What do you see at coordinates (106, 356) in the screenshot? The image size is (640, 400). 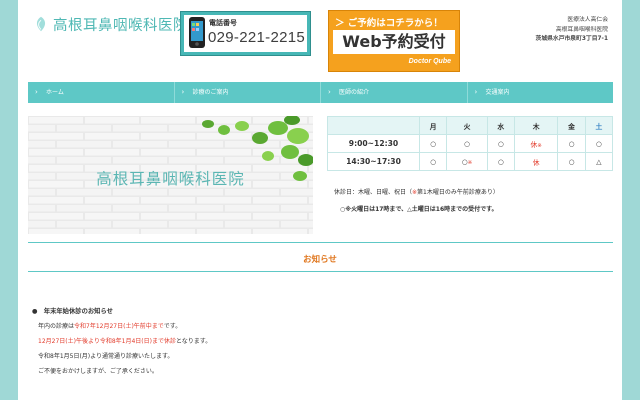 I see `news-line: 令和8年1月5日(月)より通常通り診療いたします。` at bounding box center [106, 356].